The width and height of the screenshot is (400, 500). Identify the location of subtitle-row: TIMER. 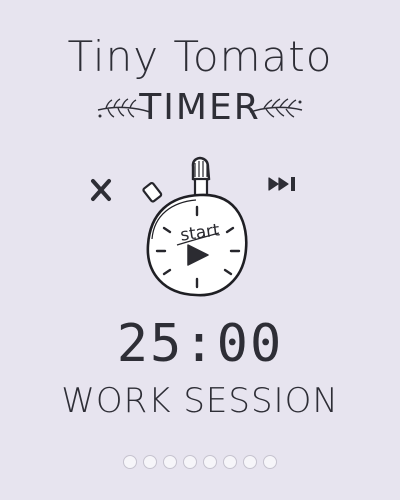
(200, 110).